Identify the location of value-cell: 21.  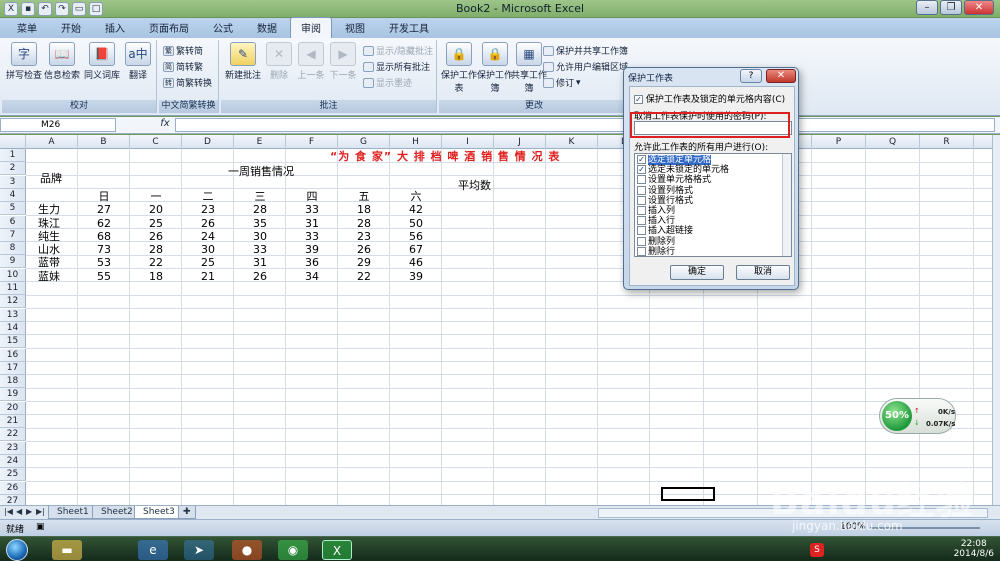
(208, 276).